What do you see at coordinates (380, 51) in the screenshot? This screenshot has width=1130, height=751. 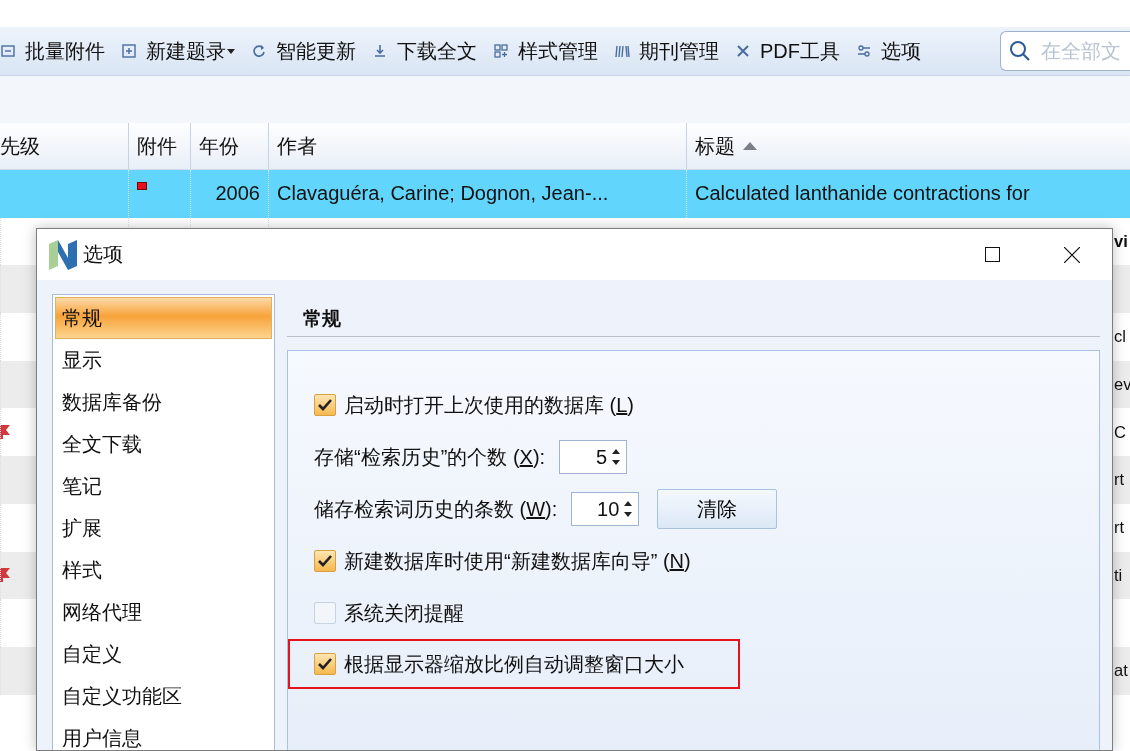 I see `download-icon` at bounding box center [380, 51].